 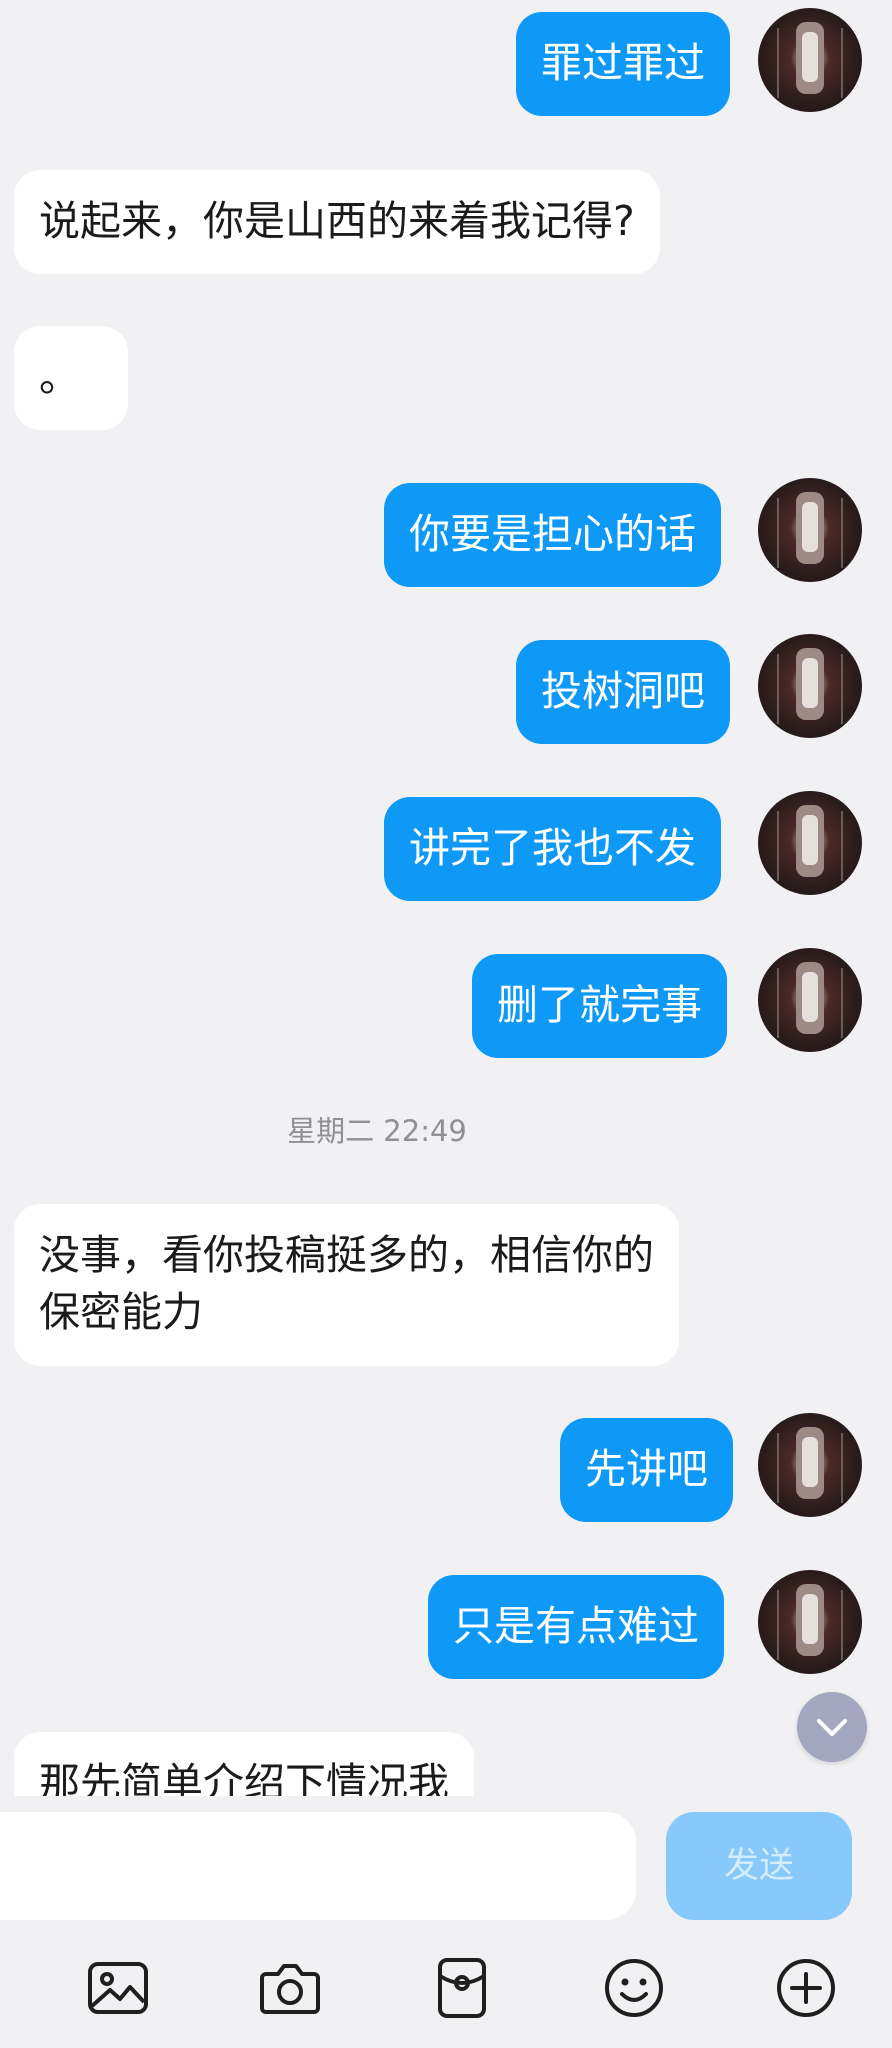 I want to click on outgoing-message-bubble: 只是有点难过, so click(x=576, y=1627).